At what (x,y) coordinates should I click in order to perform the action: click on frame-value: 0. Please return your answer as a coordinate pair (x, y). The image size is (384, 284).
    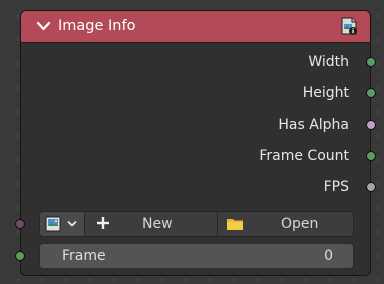
    Looking at the image, I should click on (328, 256).